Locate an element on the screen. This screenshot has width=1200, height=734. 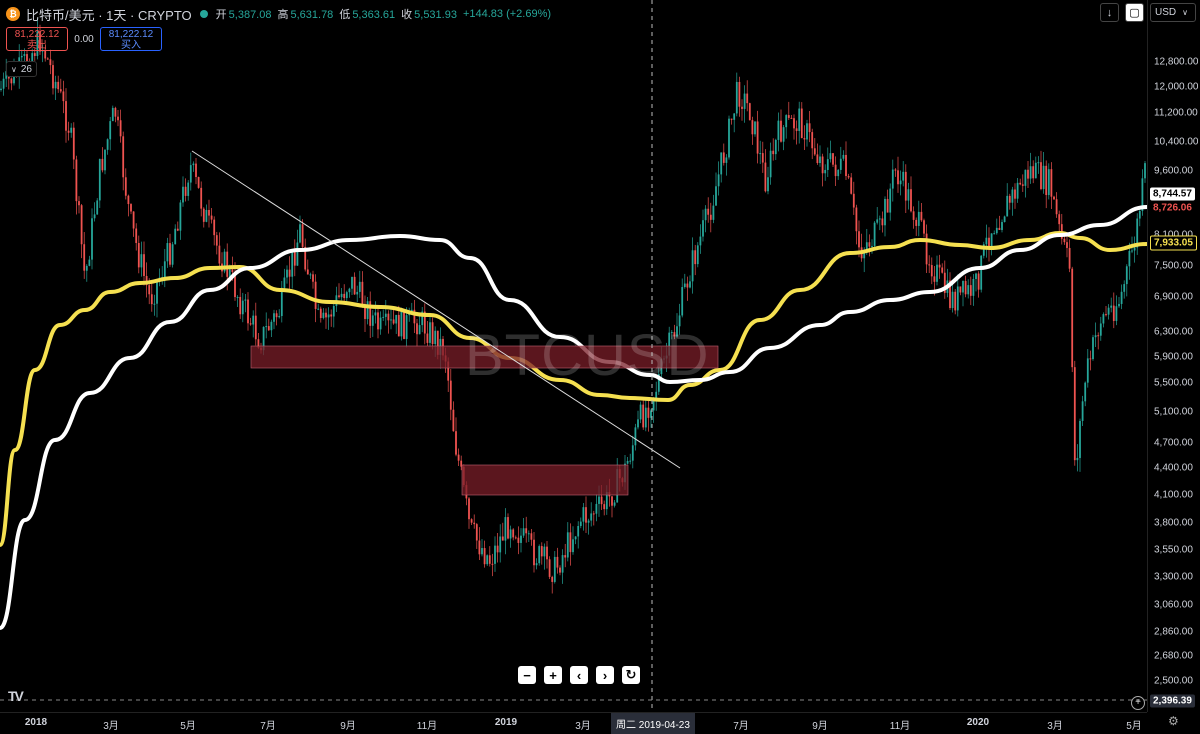
price-tick-label: 4,100.00 is located at coordinates (1173, 495).